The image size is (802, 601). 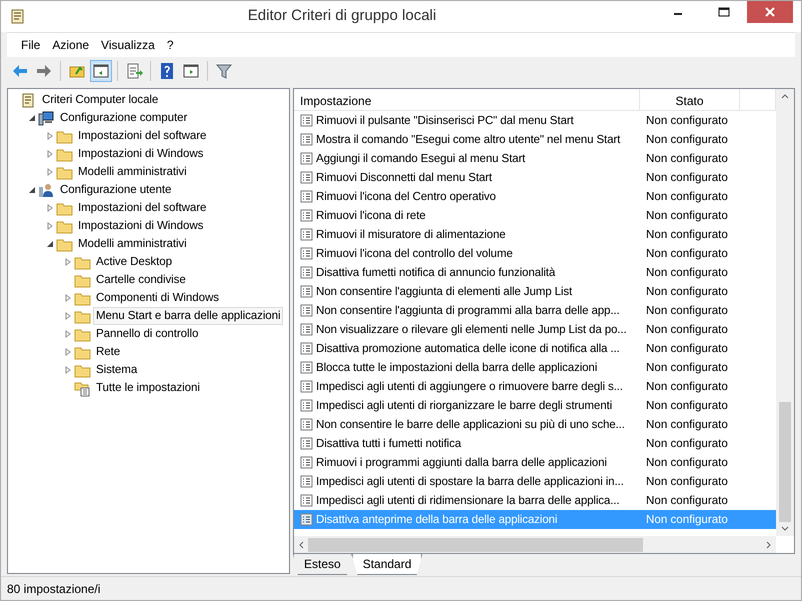 I want to click on column-header: Stato, so click(x=690, y=99).